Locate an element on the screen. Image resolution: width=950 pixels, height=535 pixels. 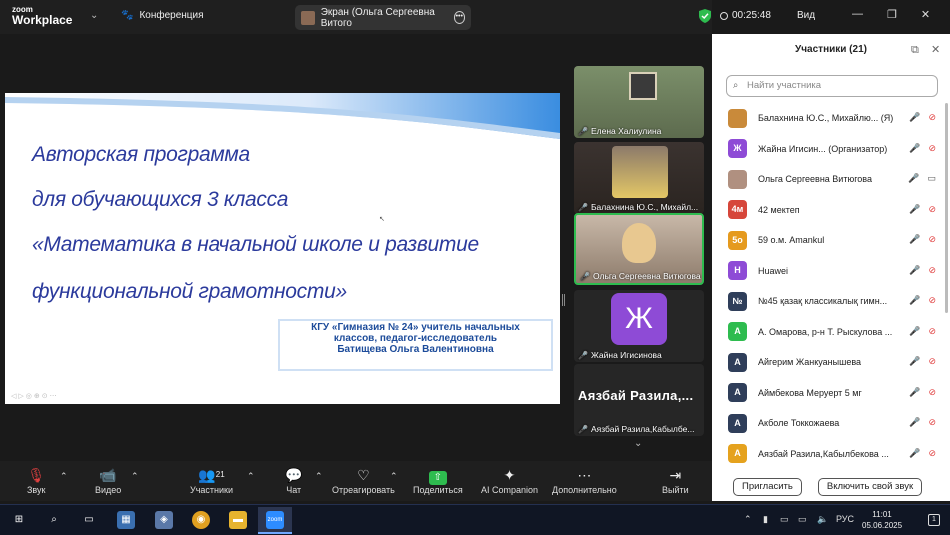
participants-button: 👥21 Участники is located at coordinates (211, 480).